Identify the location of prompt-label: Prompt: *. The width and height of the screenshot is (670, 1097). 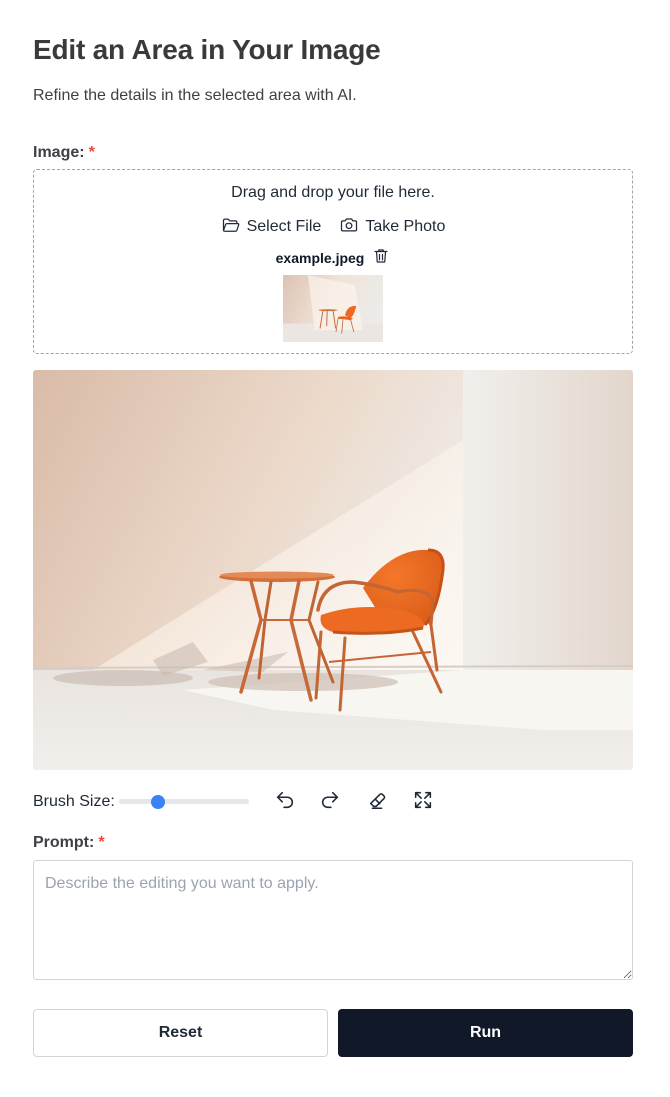
(69, 843).